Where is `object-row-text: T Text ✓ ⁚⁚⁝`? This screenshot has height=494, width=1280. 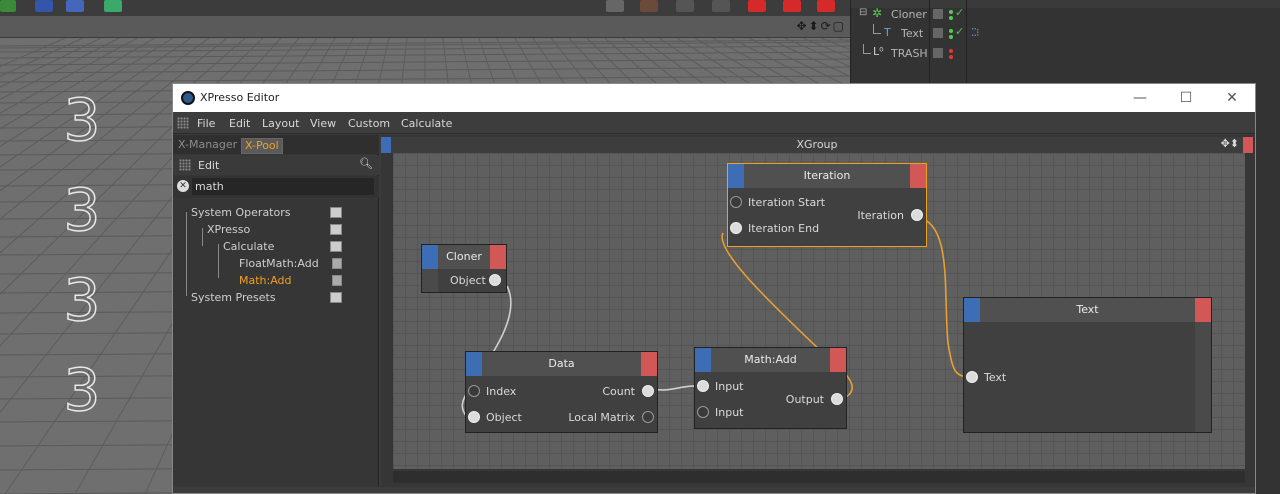
object-row-text: T Text ✓ ⁚⁚⁝ is located at coordinates (1065, 33).